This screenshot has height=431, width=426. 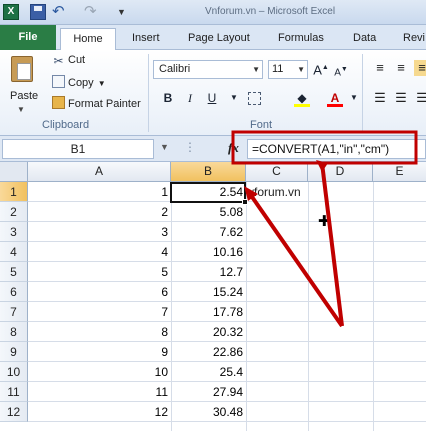 What do you see at coordinates (234, 98) in the screenshot?
I see `underline-dropdown-icon: ▼` at bounding box center [234, 98].